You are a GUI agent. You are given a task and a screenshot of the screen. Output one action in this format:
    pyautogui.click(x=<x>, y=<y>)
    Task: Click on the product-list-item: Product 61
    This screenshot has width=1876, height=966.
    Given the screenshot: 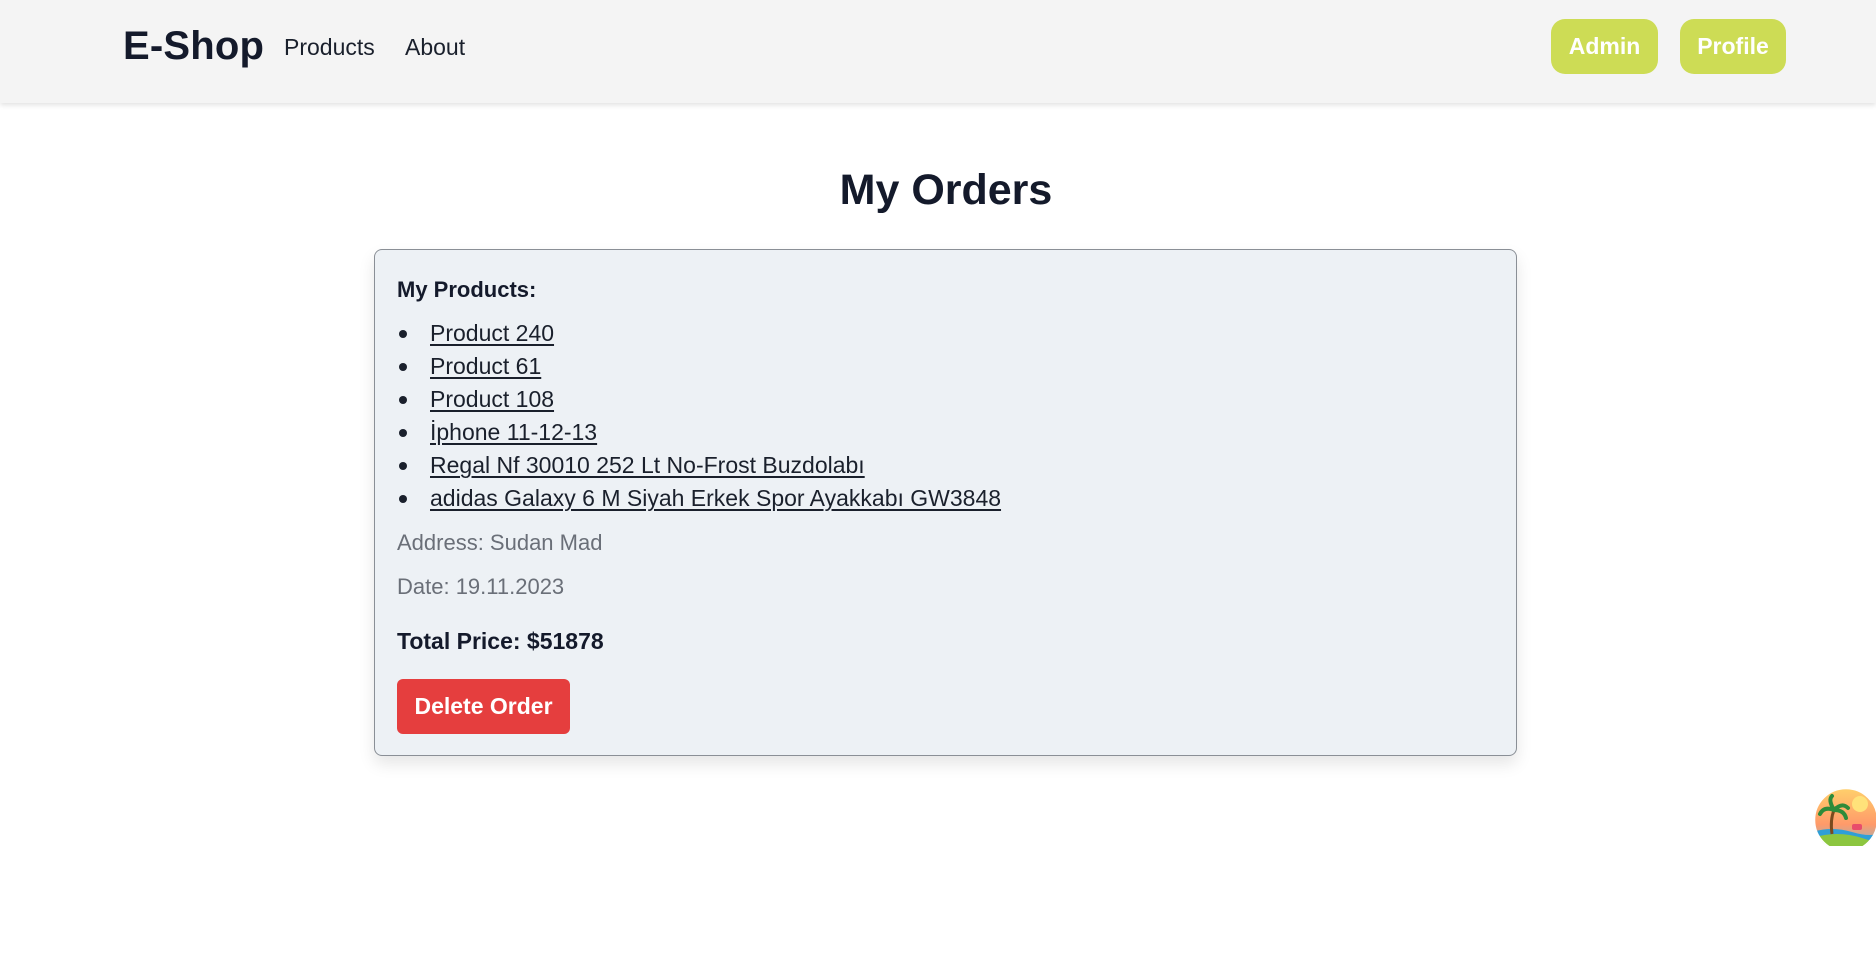 What is the action you would take?
    pyautogui.click(x=699, y=366)
    